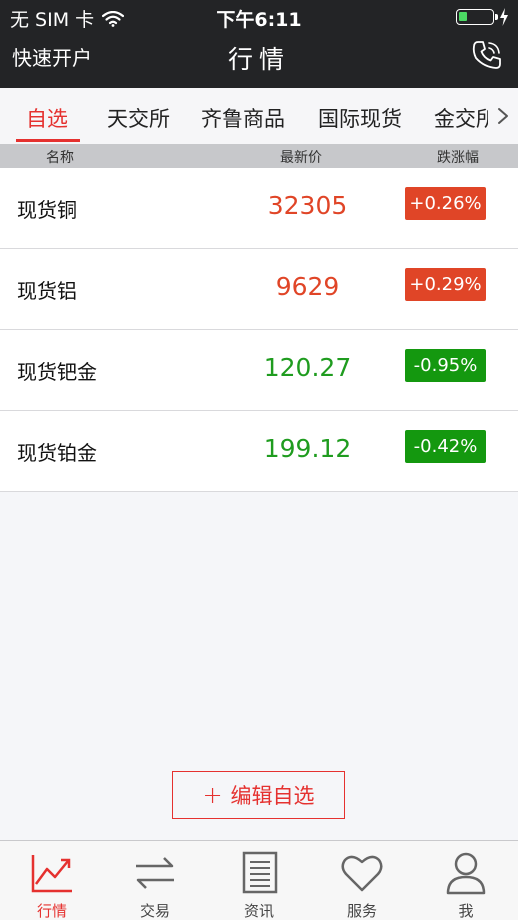  What do you see at coordinates (307, 367) in the screenshot?
I see `latest-price: 120.27` at bounding box center [307, 367].